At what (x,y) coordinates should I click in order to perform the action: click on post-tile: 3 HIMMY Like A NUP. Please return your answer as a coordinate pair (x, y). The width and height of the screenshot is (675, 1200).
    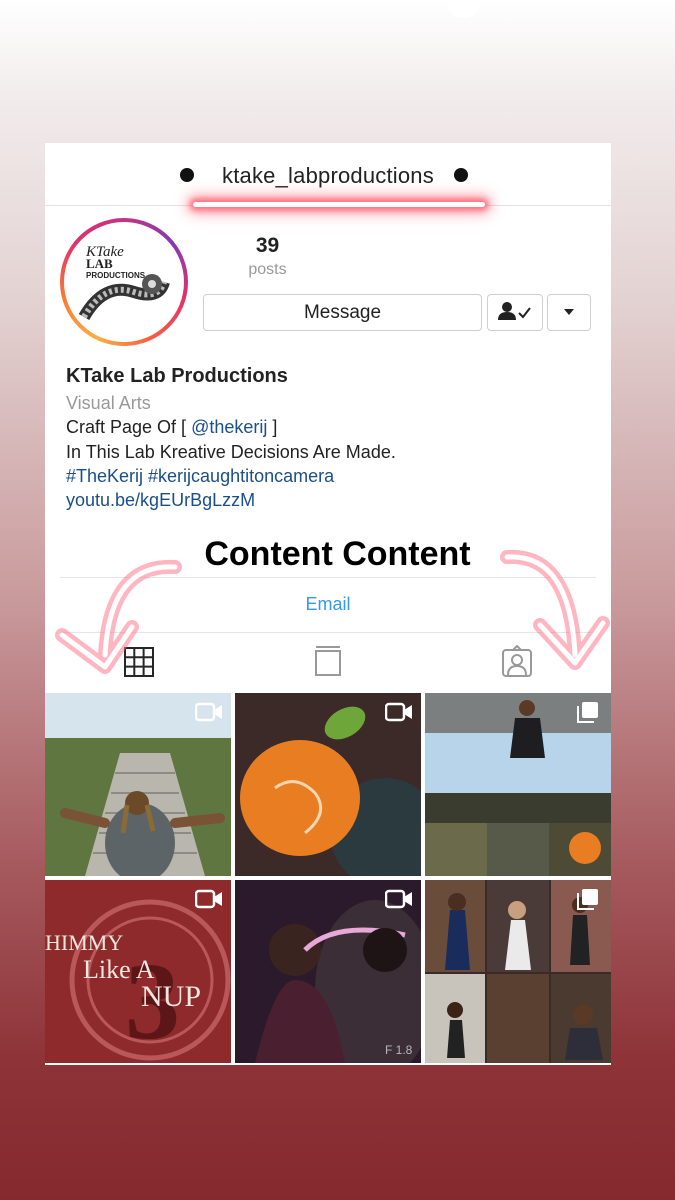
    Looking at the image, I should click on (138, 971).